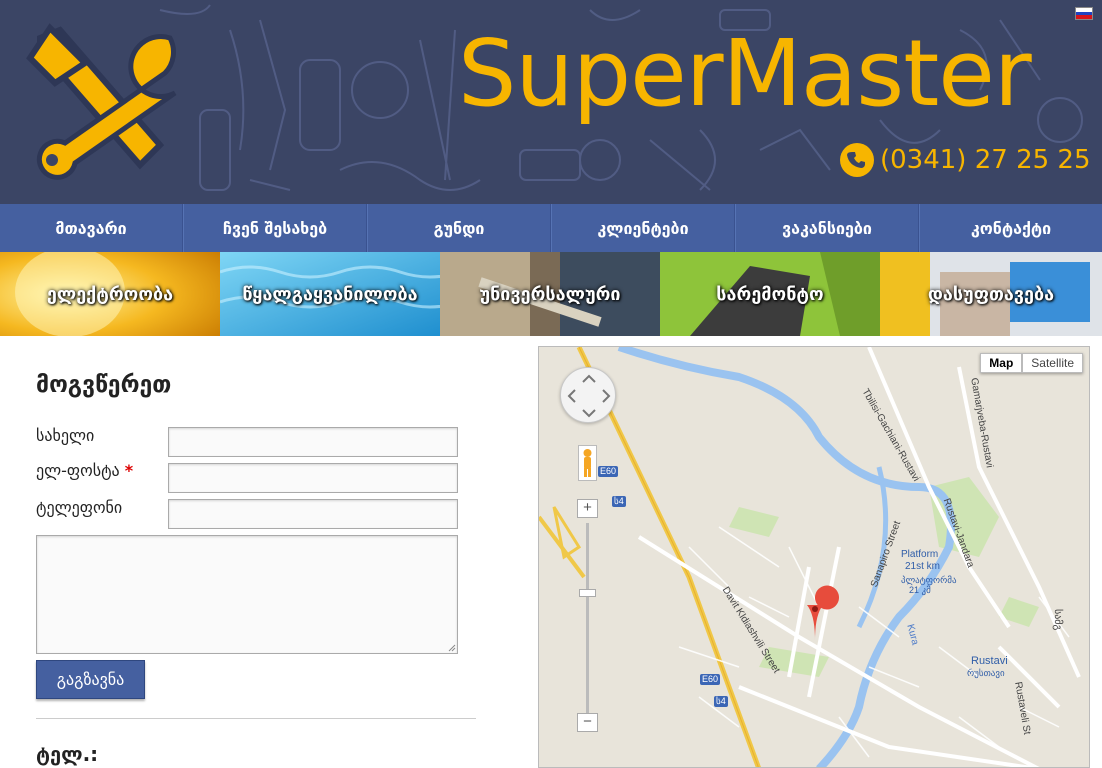  I want to click on name-label: სახელი, so click(65, 435).